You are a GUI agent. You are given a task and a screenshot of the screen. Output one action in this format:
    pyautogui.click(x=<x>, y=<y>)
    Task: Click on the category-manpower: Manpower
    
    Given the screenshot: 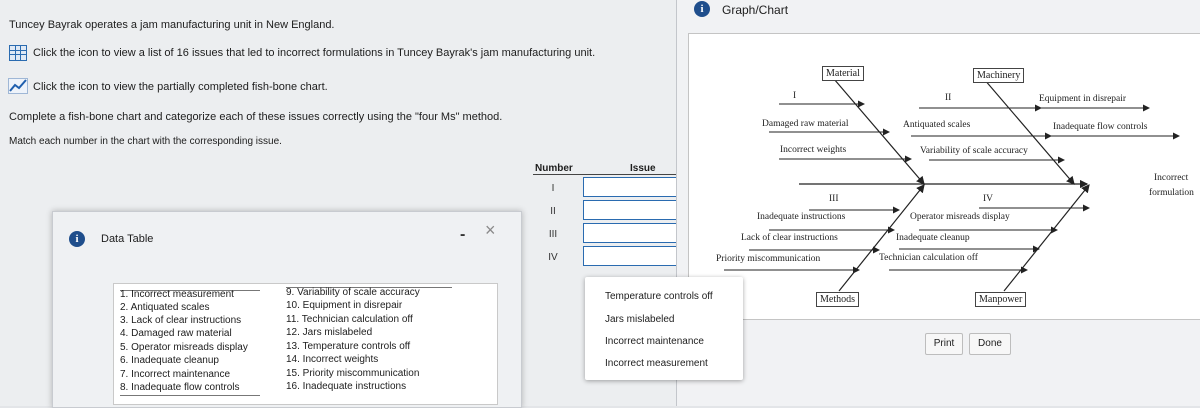 What is the action you would take?
    pyautogui.click(x=1001, y=299)
    